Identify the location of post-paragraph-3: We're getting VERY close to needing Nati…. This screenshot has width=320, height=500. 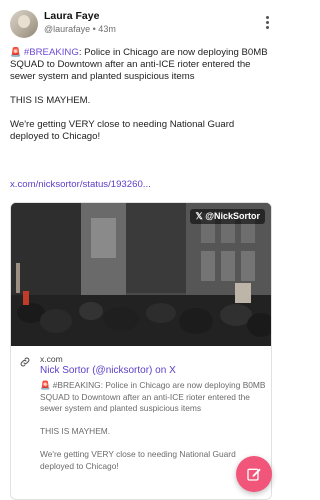
(122, 130).